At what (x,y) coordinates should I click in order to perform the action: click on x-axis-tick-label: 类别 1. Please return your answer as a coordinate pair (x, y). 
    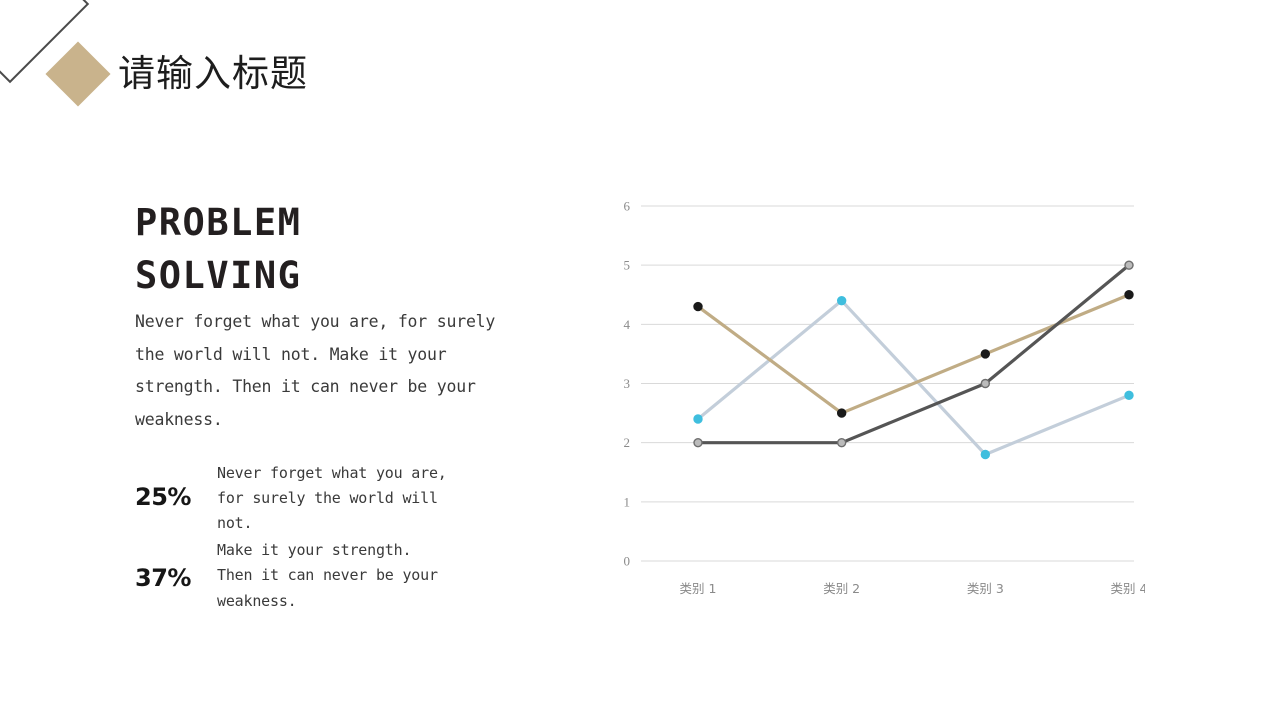
    Looking at the image, I should click on (698, 588).